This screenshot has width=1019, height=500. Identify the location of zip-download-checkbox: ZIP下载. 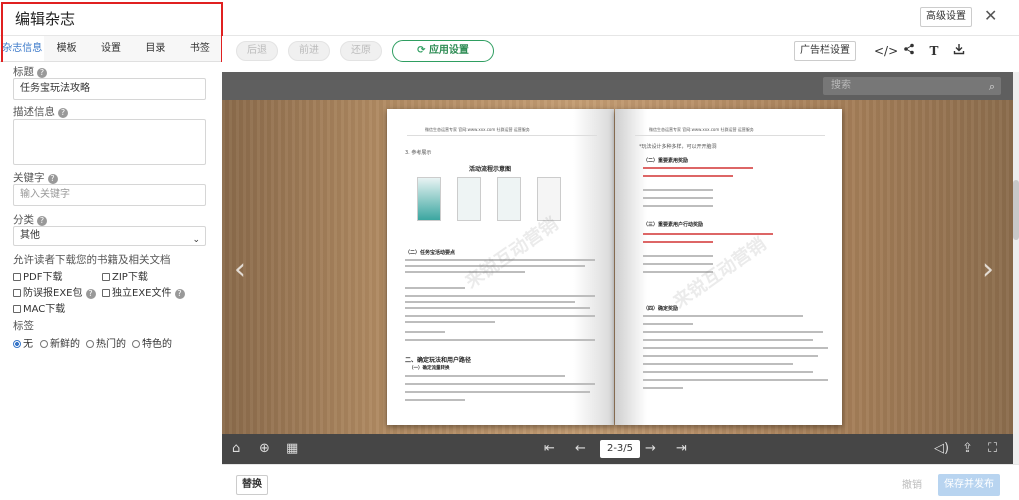
(125, 275).